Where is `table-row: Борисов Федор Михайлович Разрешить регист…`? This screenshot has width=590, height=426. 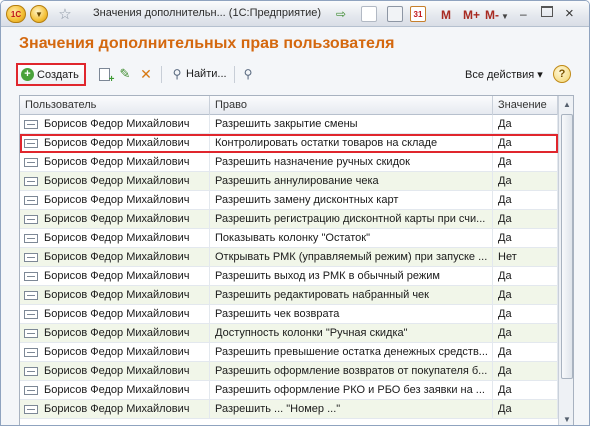
table-row: Борисов Федор Михайлович Разрешить регист… is located at coordinates (289, 219).